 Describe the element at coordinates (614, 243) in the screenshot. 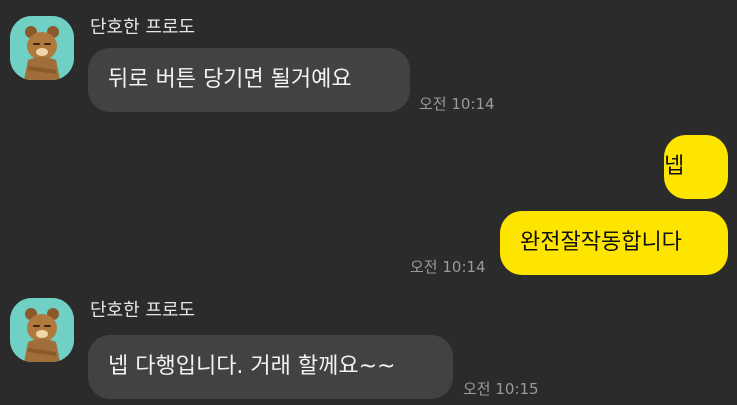

I see `message-bubble: 완전잘작동합니다` at that location.